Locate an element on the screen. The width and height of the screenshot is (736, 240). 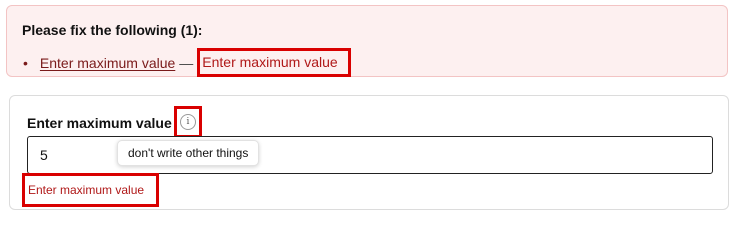
info-icon: i is located at coordinates (188, 122).